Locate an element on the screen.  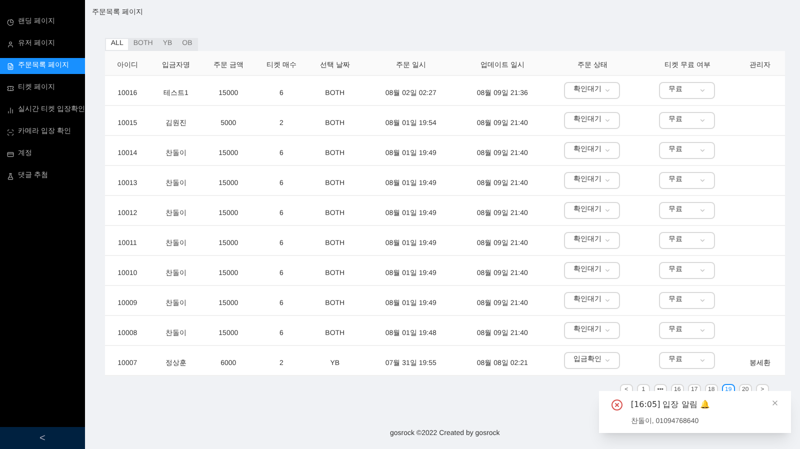
card-icon is located at coordinates (10, 154).